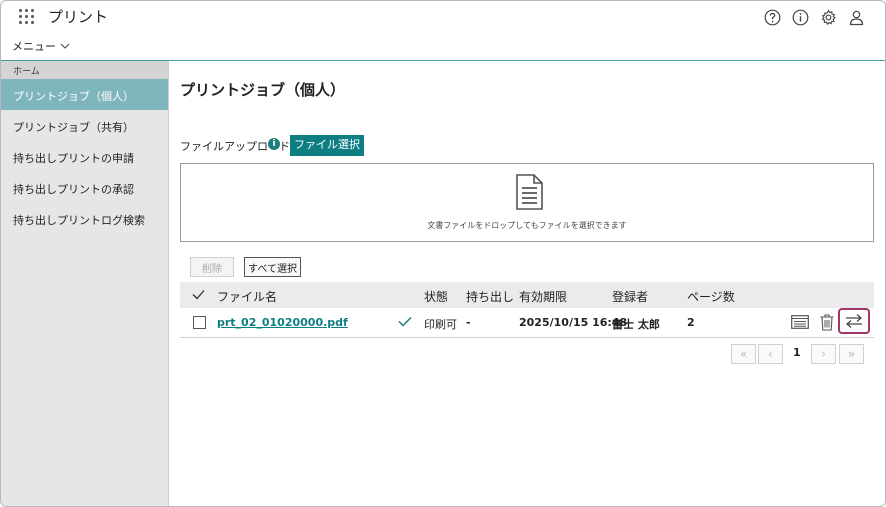  Describe the element at coordinates (84, 94) in the screenshot. I see `sidebar-item-print-jobs-personal: プリントジョブ（個人）` at that location.